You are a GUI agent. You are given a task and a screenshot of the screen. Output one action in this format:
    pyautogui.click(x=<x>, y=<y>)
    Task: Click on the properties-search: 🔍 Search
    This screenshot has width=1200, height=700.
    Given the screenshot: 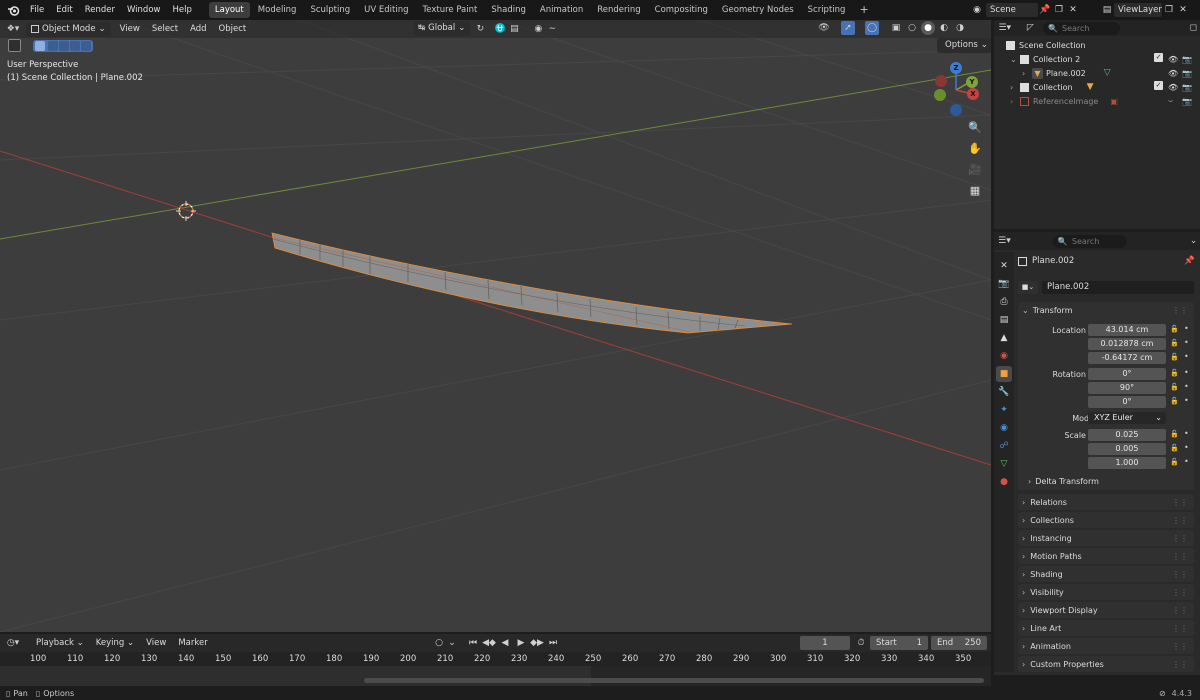 What is the action you would take?
    pyautogui.click(x=1090, y=241)
    